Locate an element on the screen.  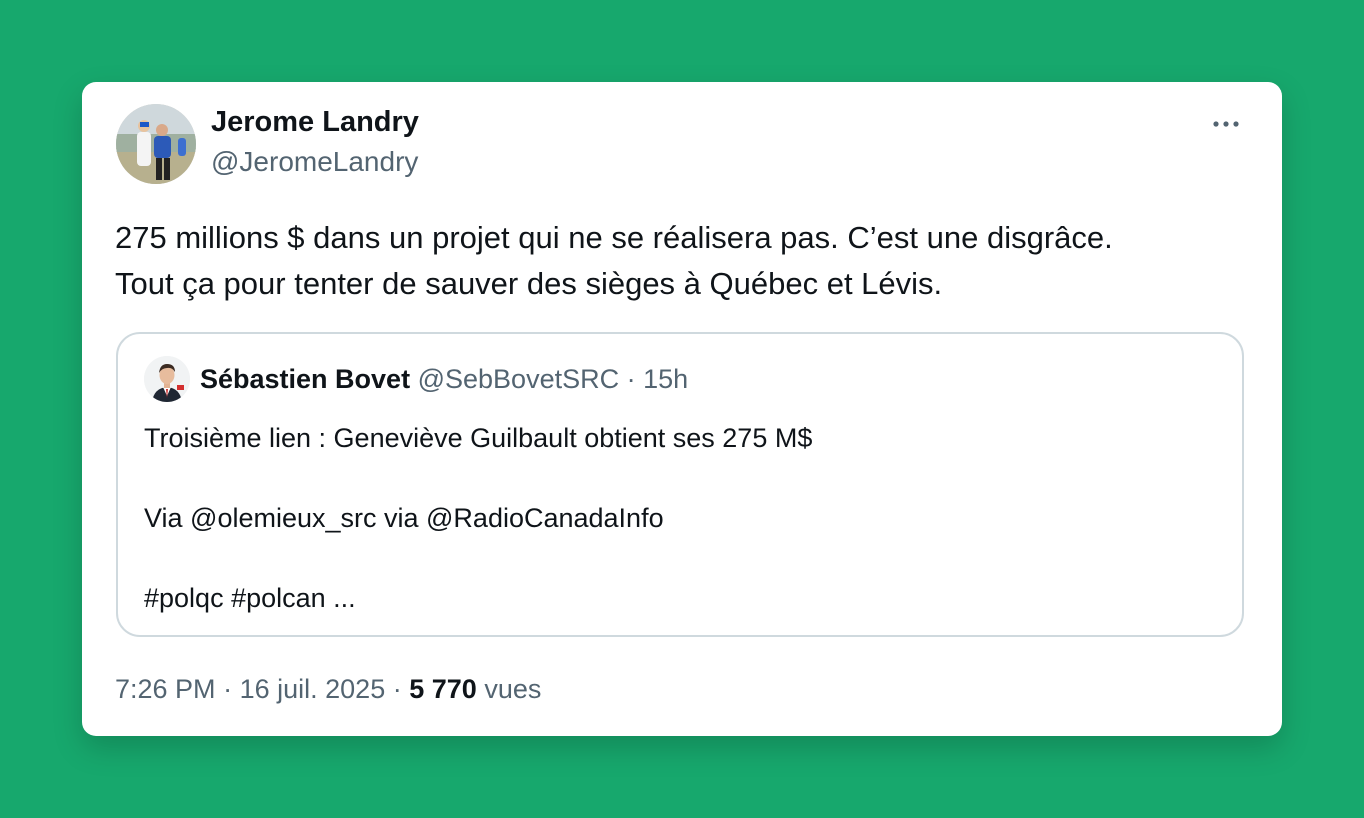
more-options-button is located at coordinates (1227, 124).